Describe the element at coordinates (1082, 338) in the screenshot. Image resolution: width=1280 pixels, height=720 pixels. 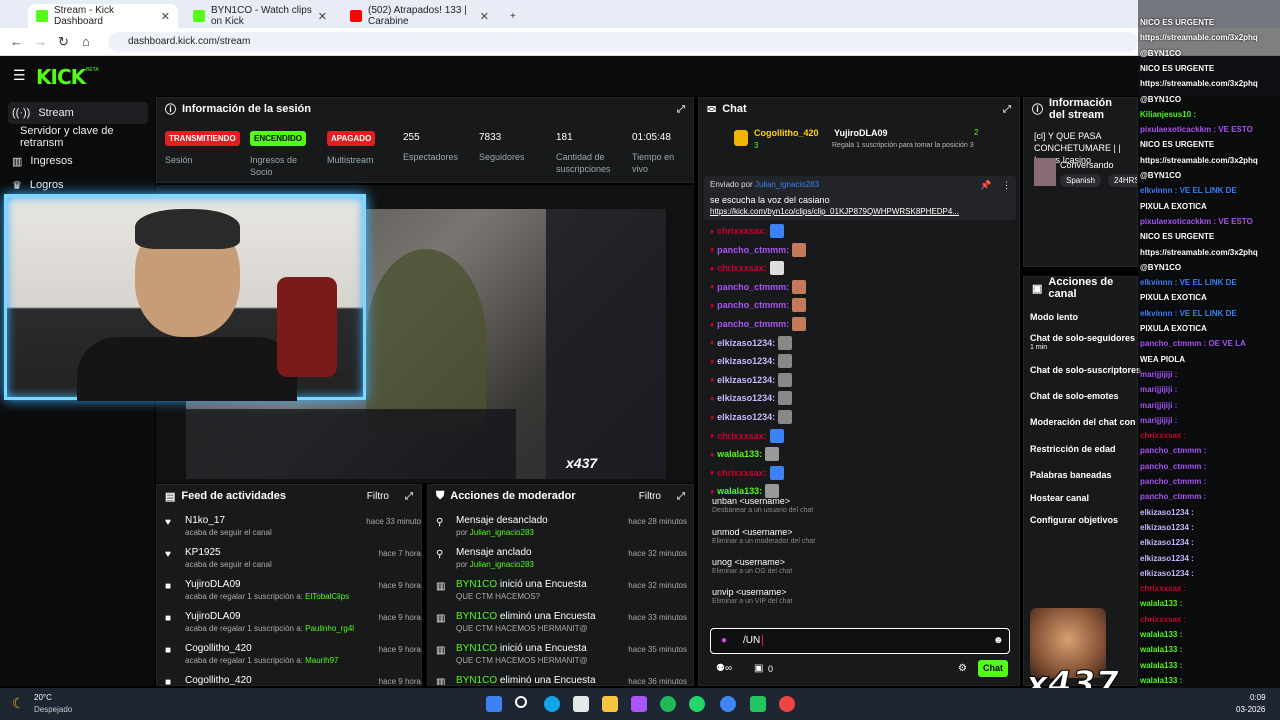
I see `action-followers-only: Chat de solo-seguidores` at that location.